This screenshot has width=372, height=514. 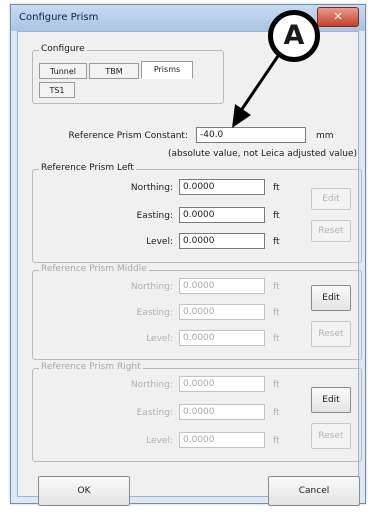 I want to click on ok-button: OK, so click(x=84, y=491).